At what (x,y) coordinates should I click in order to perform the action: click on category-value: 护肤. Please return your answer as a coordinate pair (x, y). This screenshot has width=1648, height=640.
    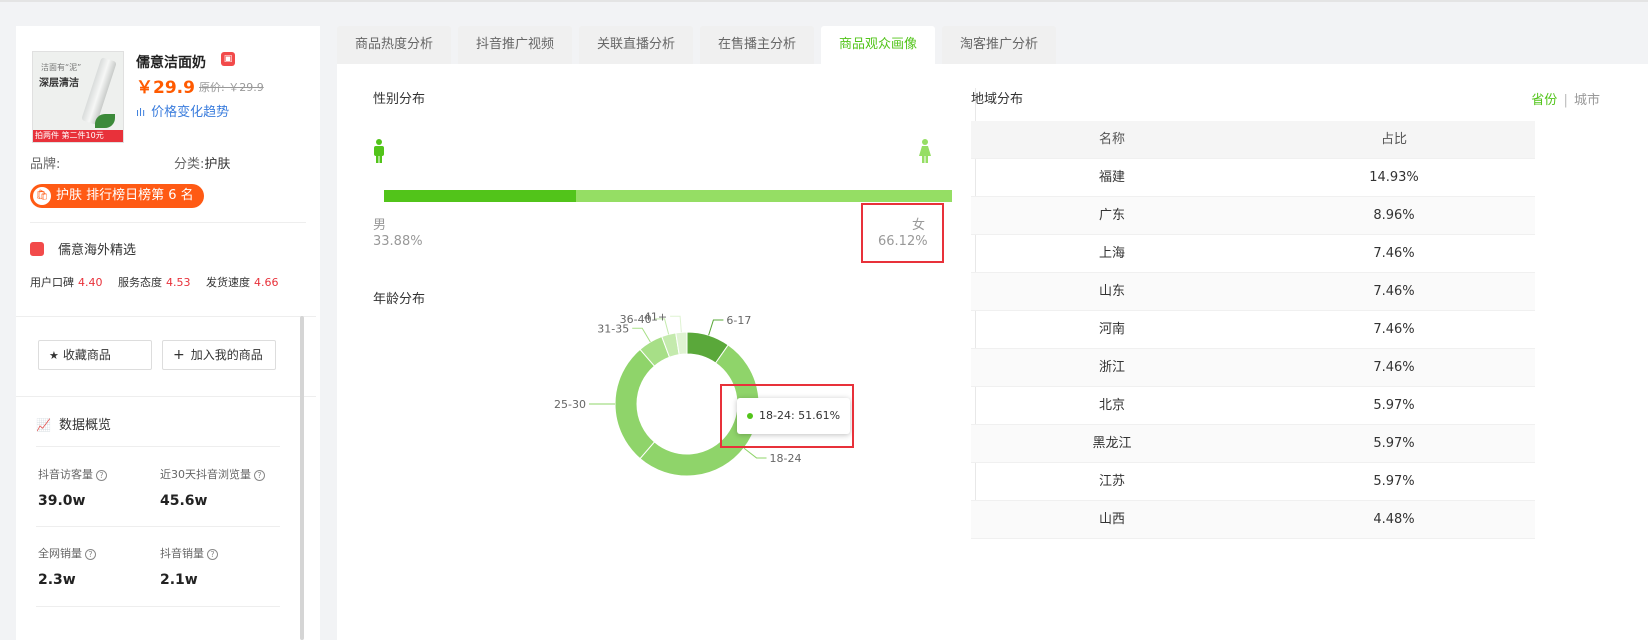
    Looking at the image, I should click on (217, 164).